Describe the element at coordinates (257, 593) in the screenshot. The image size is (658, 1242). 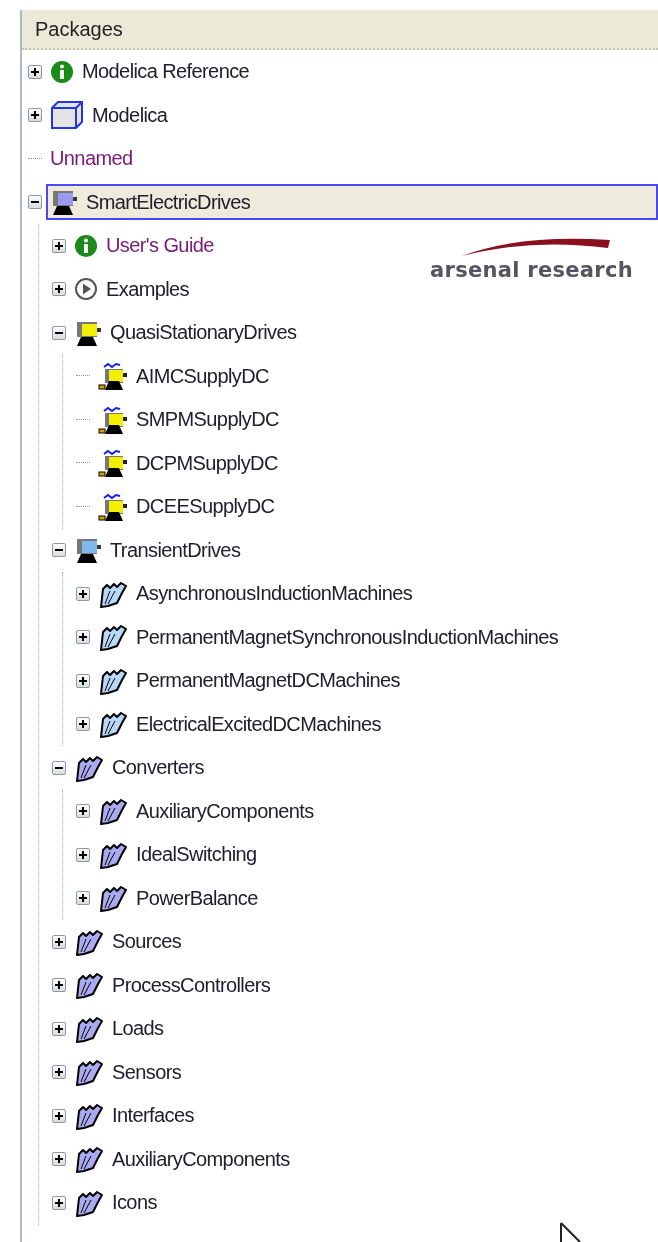
I see `tree-item: AsynchronousInductionMachines` at that location.